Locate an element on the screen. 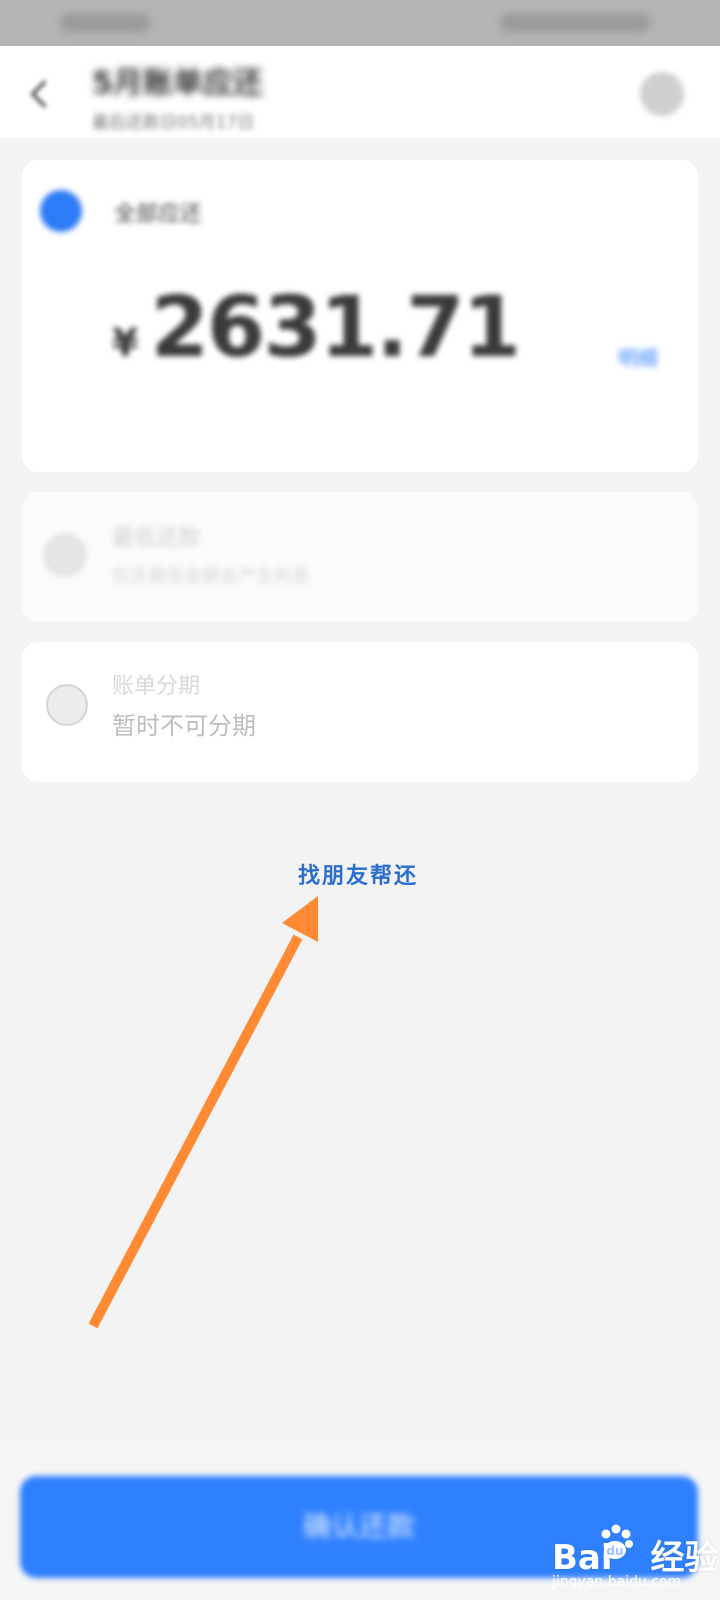 Image resolution: width=720 pixels, height=1600 pixels. find-friend-to-repay-link: 找朋友帮还 is located at coordinates (358, 874).